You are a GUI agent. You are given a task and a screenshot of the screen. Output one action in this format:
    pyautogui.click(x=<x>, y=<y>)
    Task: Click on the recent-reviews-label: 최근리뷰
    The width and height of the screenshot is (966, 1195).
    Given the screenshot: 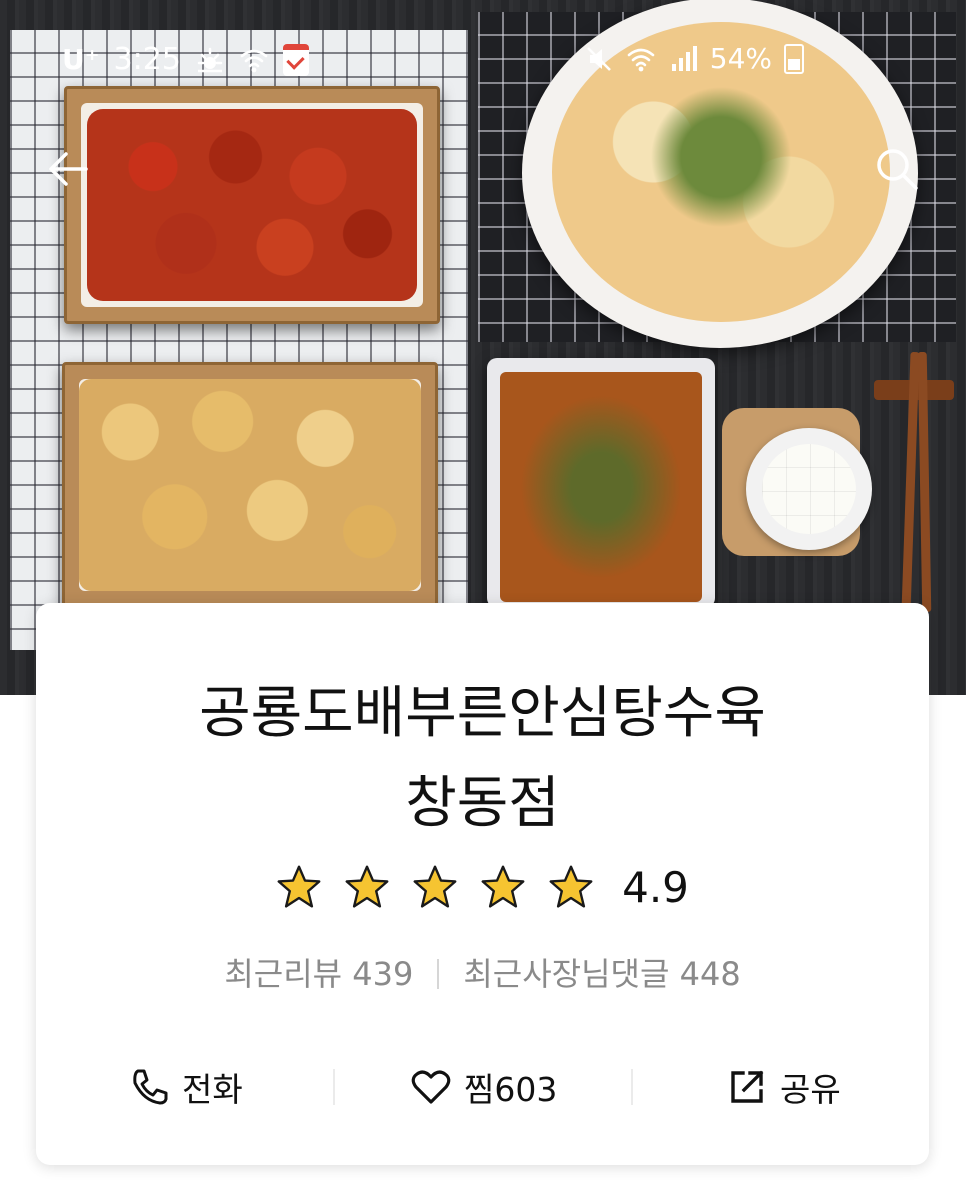 What is the action you would take?
    pyautogui.click(x=283, y=974)
    